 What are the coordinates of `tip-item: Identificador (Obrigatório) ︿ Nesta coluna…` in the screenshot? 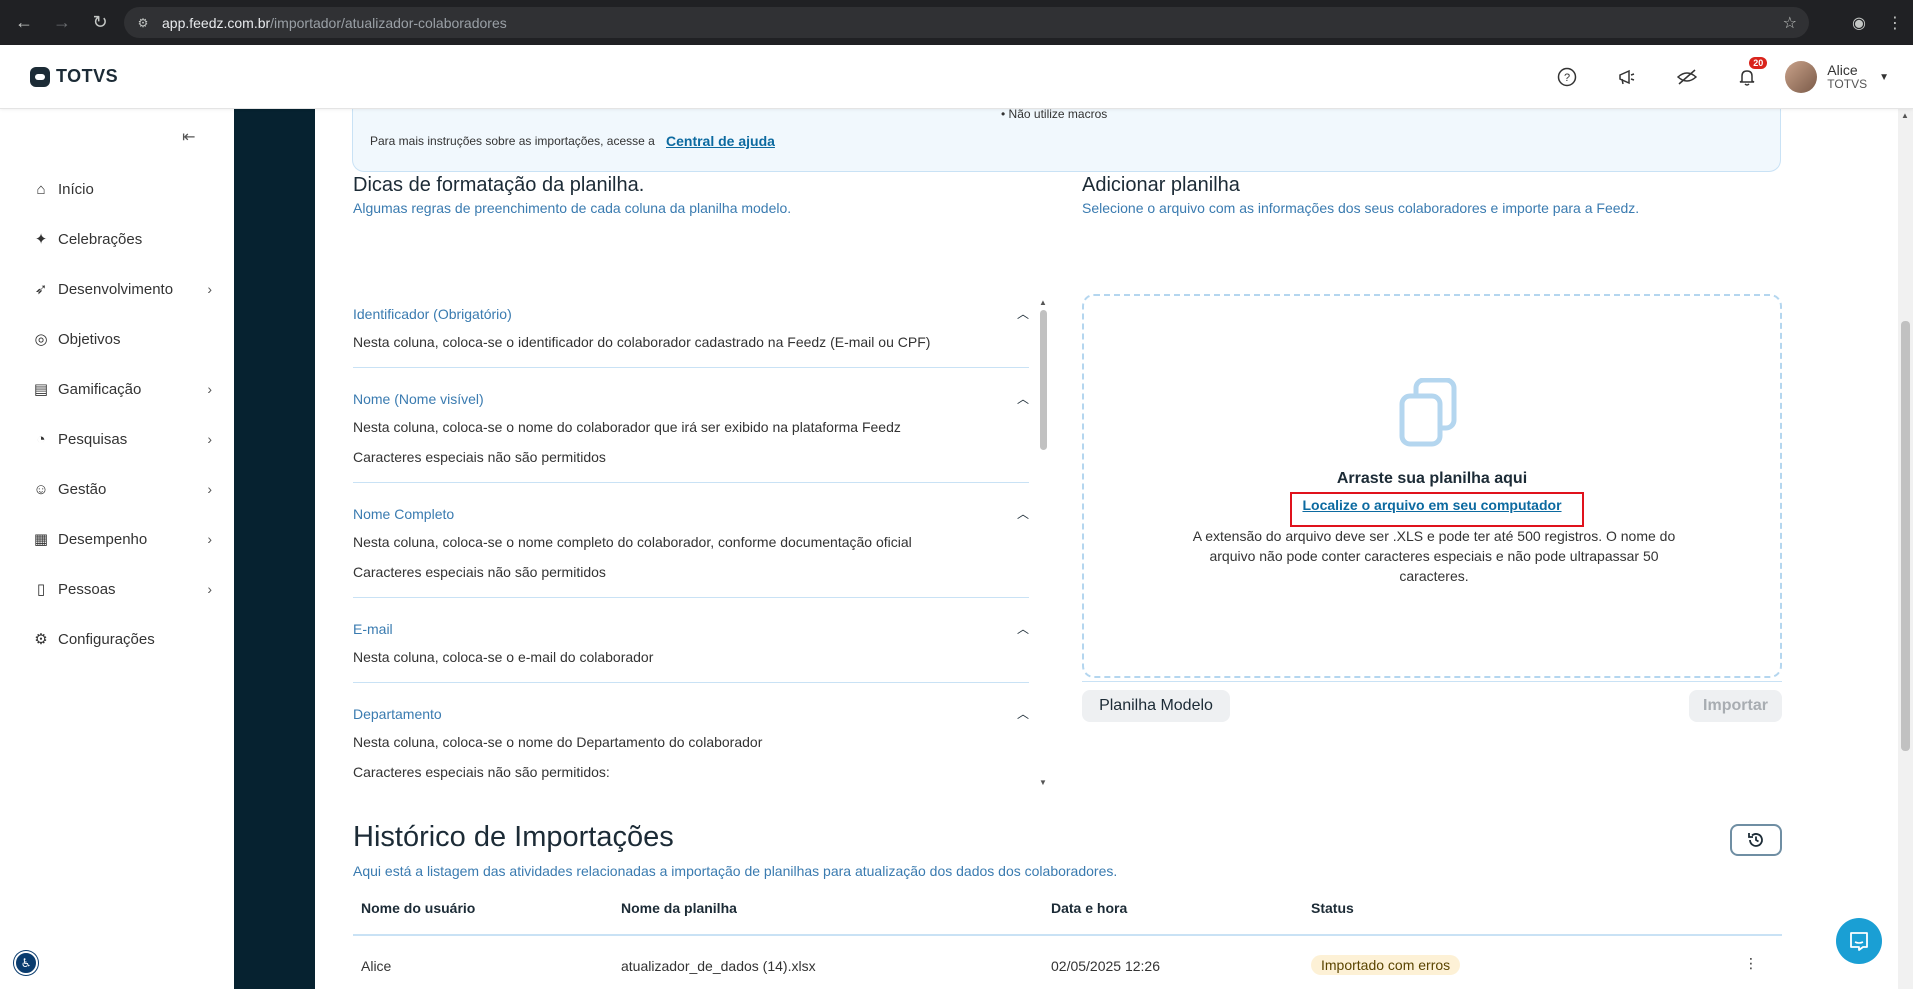 It's located at (691, 330).